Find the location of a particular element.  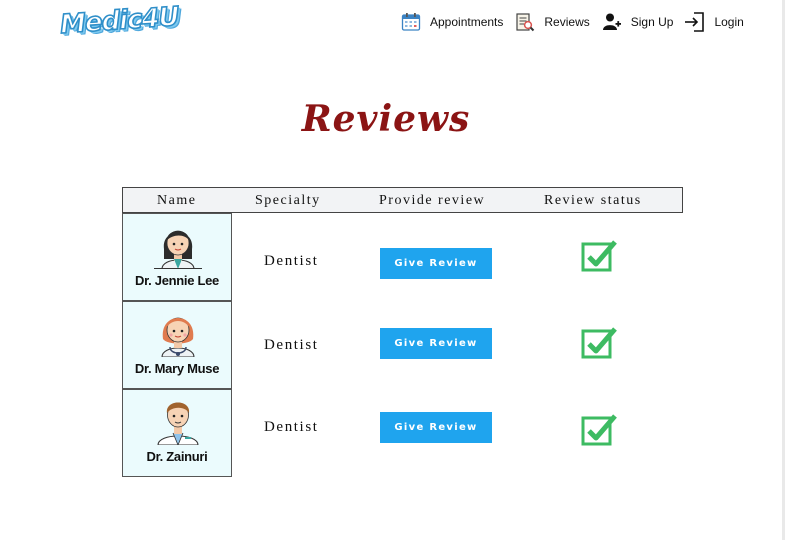

nav-item-reviews: Reviews is located at coordinates (552, 22).